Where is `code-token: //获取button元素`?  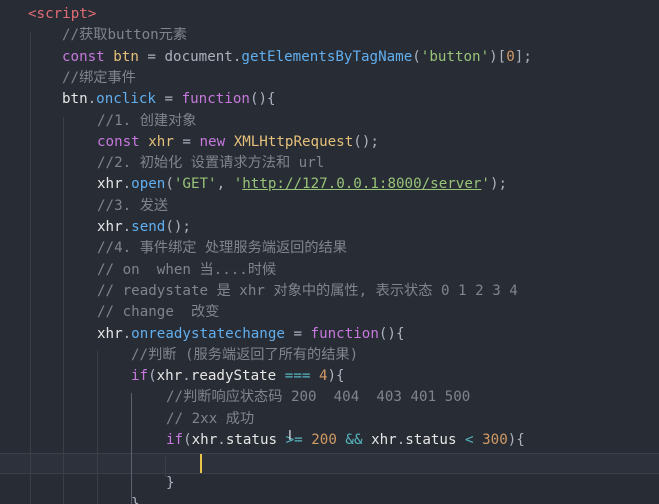
code-token: //获取button元素 is located at coordinates (125, 35).